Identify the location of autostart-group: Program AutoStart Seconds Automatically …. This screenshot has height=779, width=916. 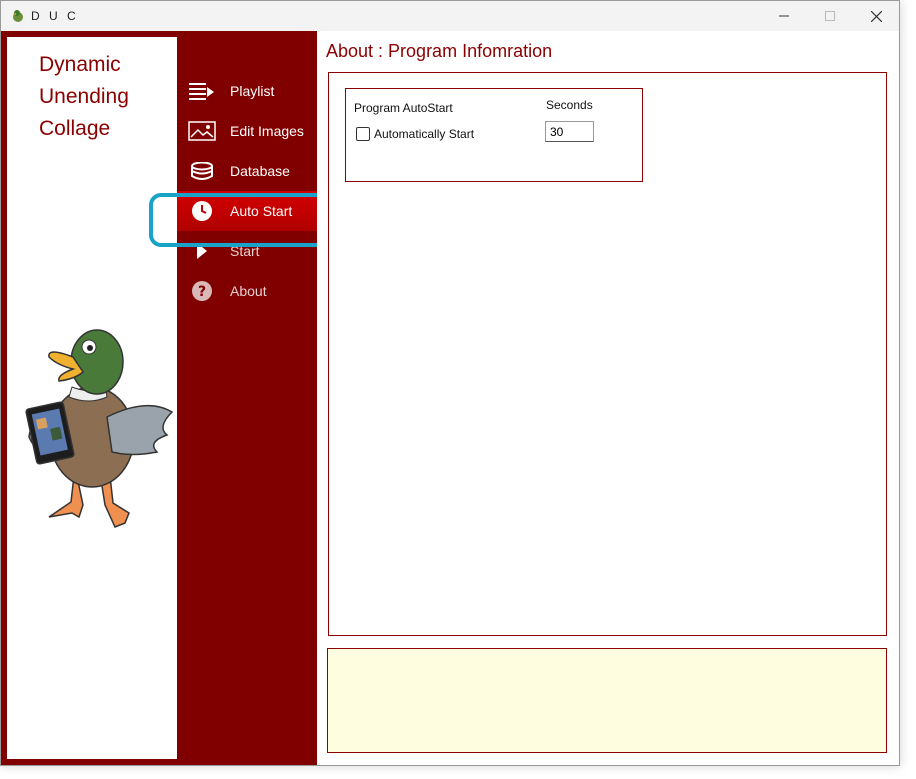
(494, 135).